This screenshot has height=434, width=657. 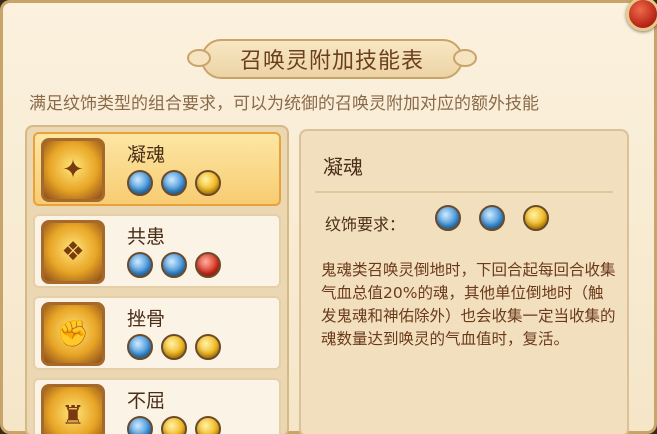 What do you see at coordinates (284, 104) in the screenshot?
I see `subtitle: 满足纹饰类型的组合要求，可以为统御的召唤灵附加对应的额外技能` at bounding box center [284, 104].